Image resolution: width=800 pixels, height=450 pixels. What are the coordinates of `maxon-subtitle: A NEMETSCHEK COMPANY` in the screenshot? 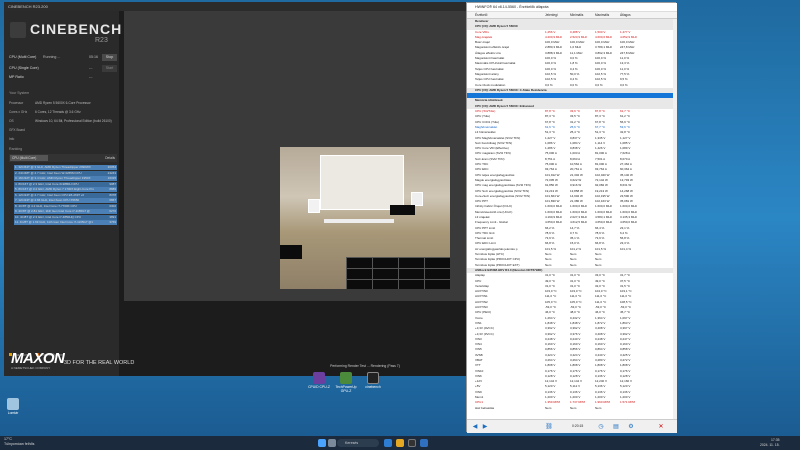 It's located at (31, 368).